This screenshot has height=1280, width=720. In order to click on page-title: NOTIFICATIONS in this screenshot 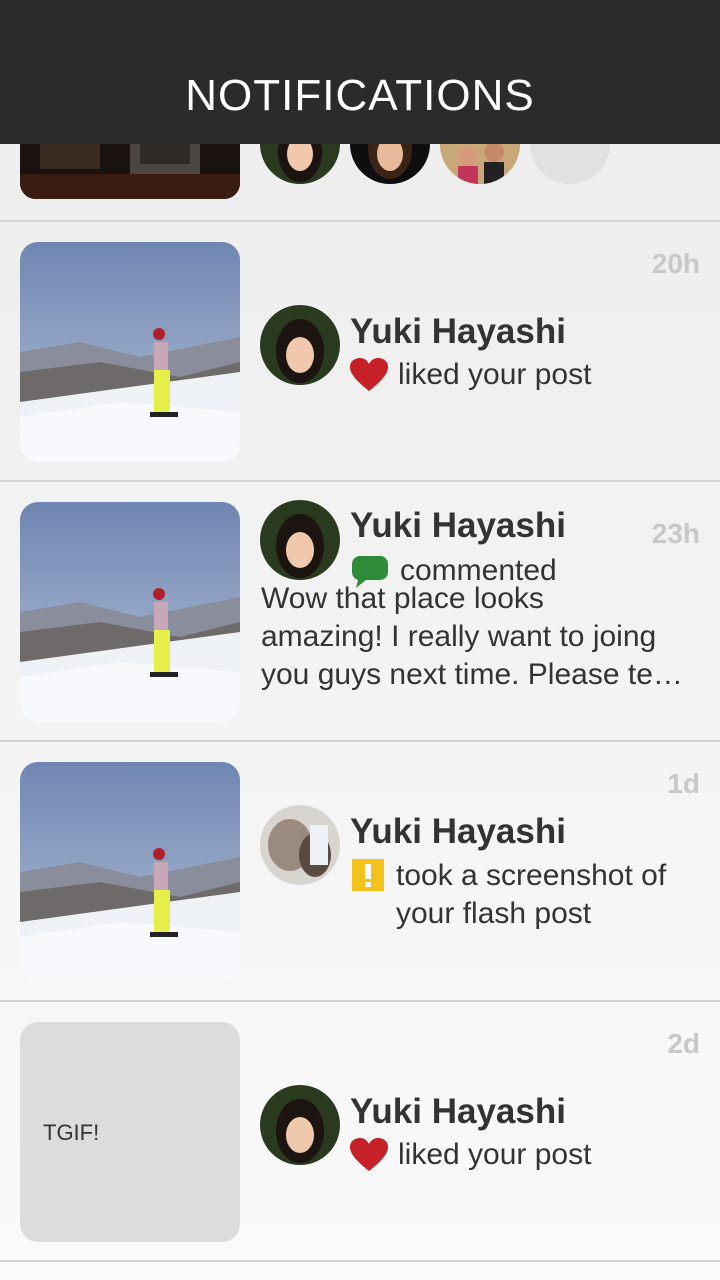, I will do `click(360, 95)`.